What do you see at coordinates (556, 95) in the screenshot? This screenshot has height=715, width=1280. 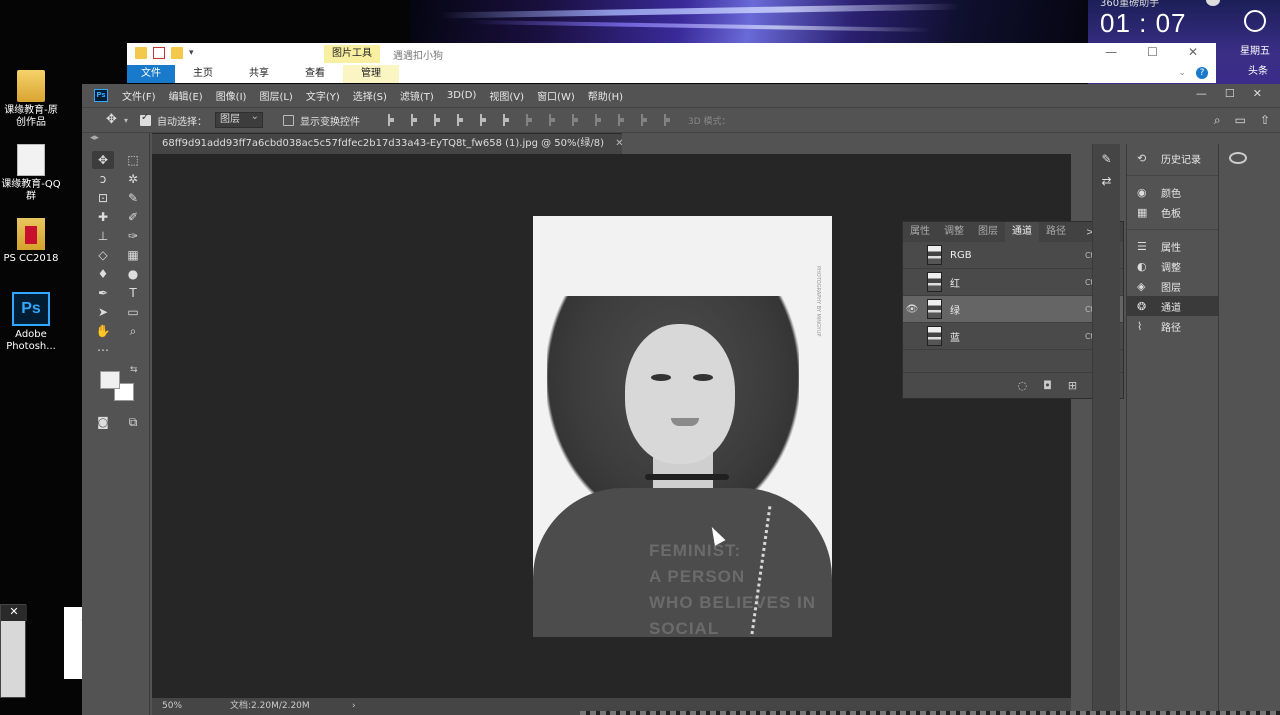 I see `menu-window: 窗口(W)` at bounding box center [556, 95].